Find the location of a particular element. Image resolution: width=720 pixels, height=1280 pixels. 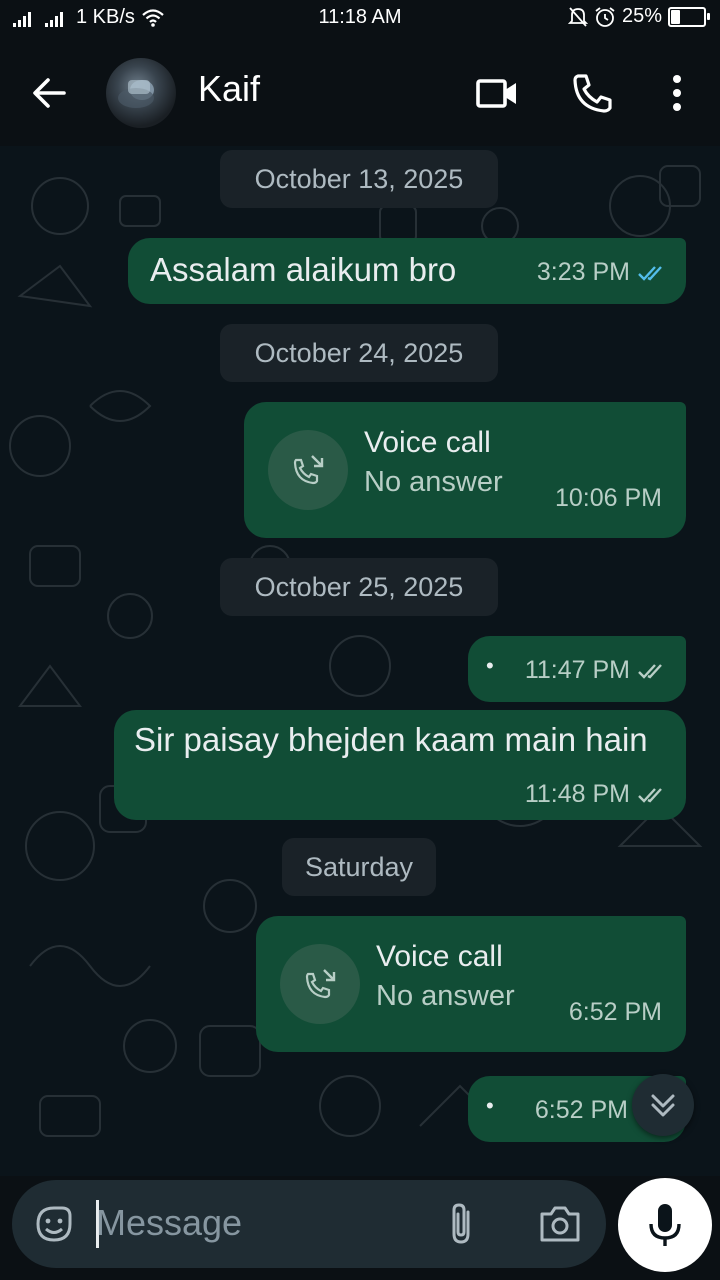

message-bubble-outgoing: • 11:47 PM is located at coordinates (577, 669).